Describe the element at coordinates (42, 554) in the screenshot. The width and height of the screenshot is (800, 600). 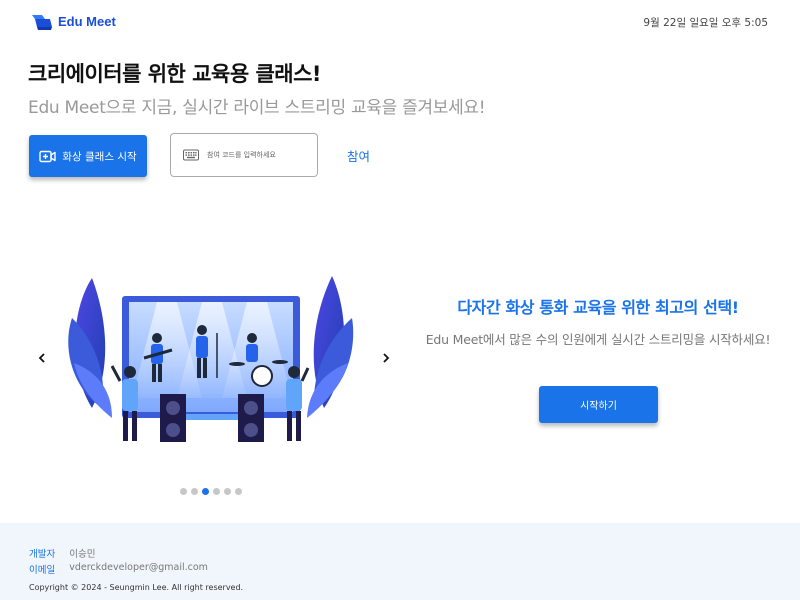
I see `footer-developer-label: 개발자` at that location.